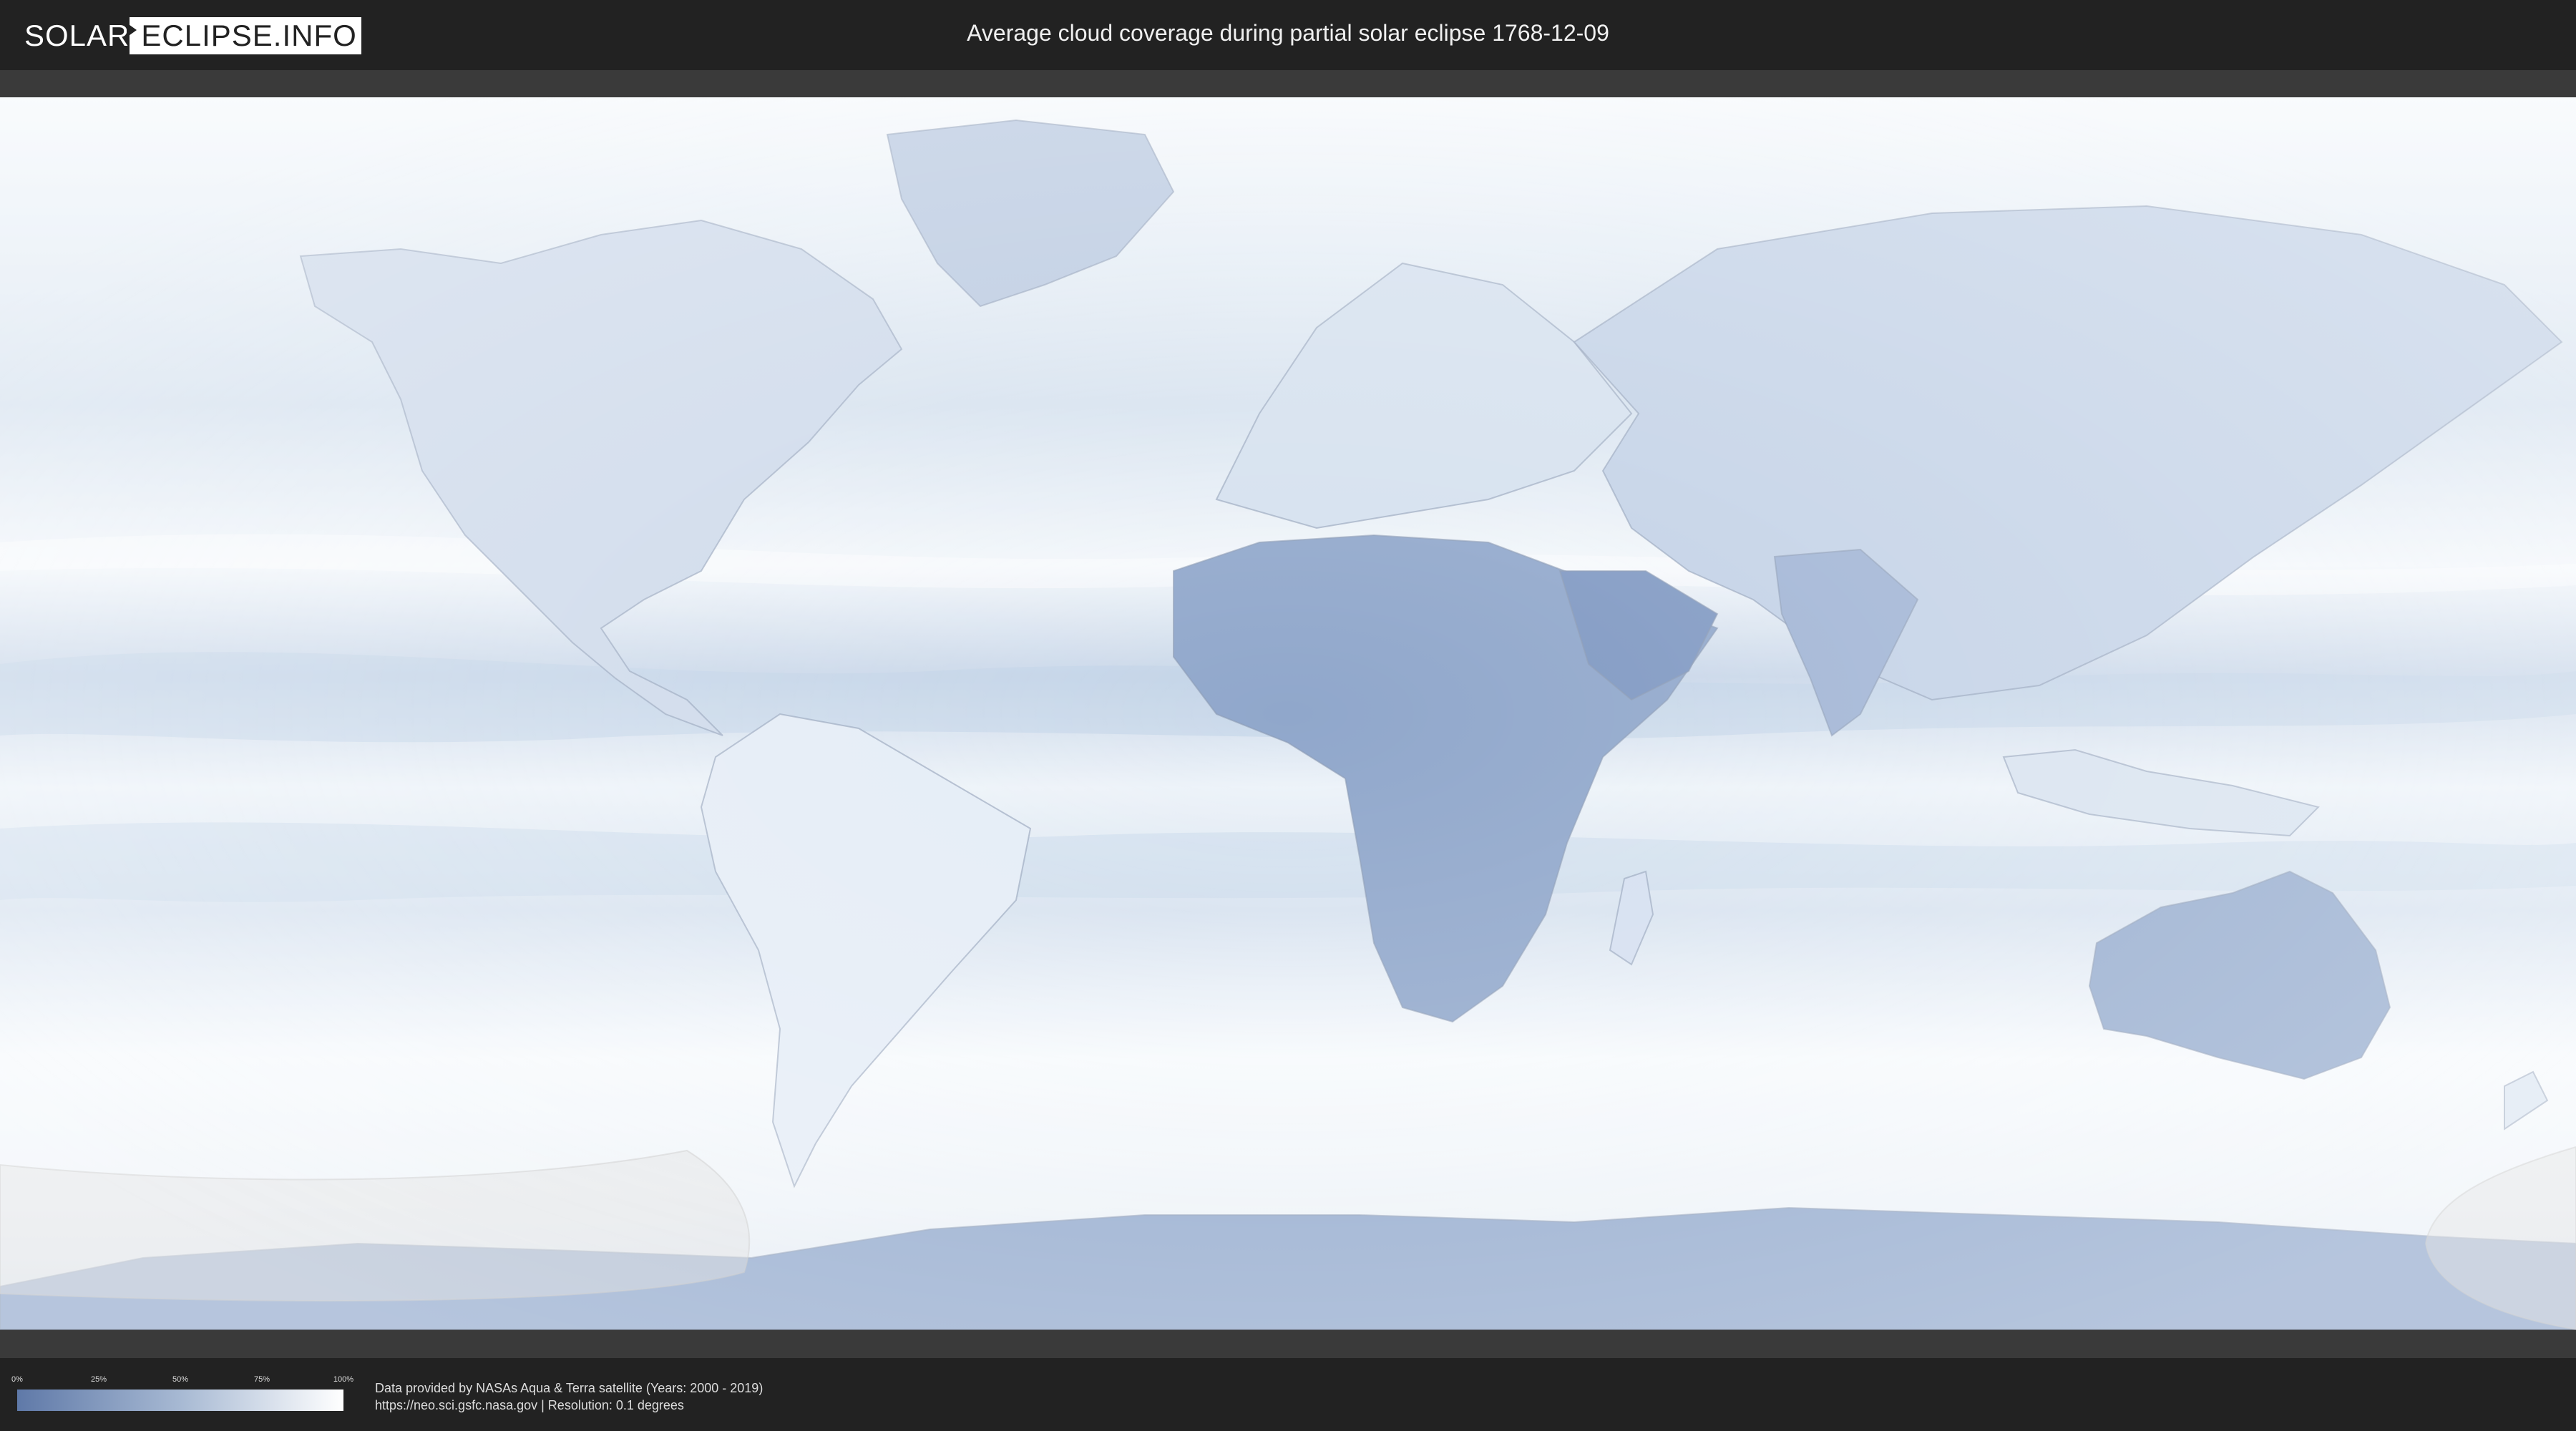 This screenshot has width=2576, height=1431. Describe the element at coordinates (343, 1379) in the screenshot. I see `legend-tick: 100%` at that location.